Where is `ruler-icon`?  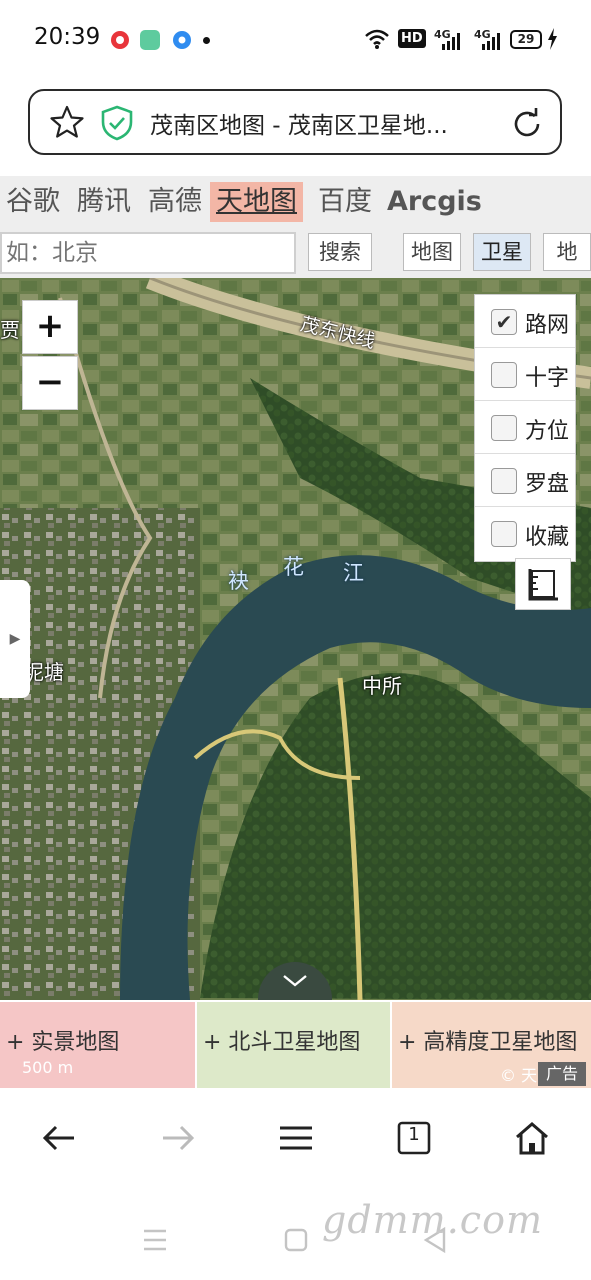
ruler-icon is located at coordinates (543, 585).